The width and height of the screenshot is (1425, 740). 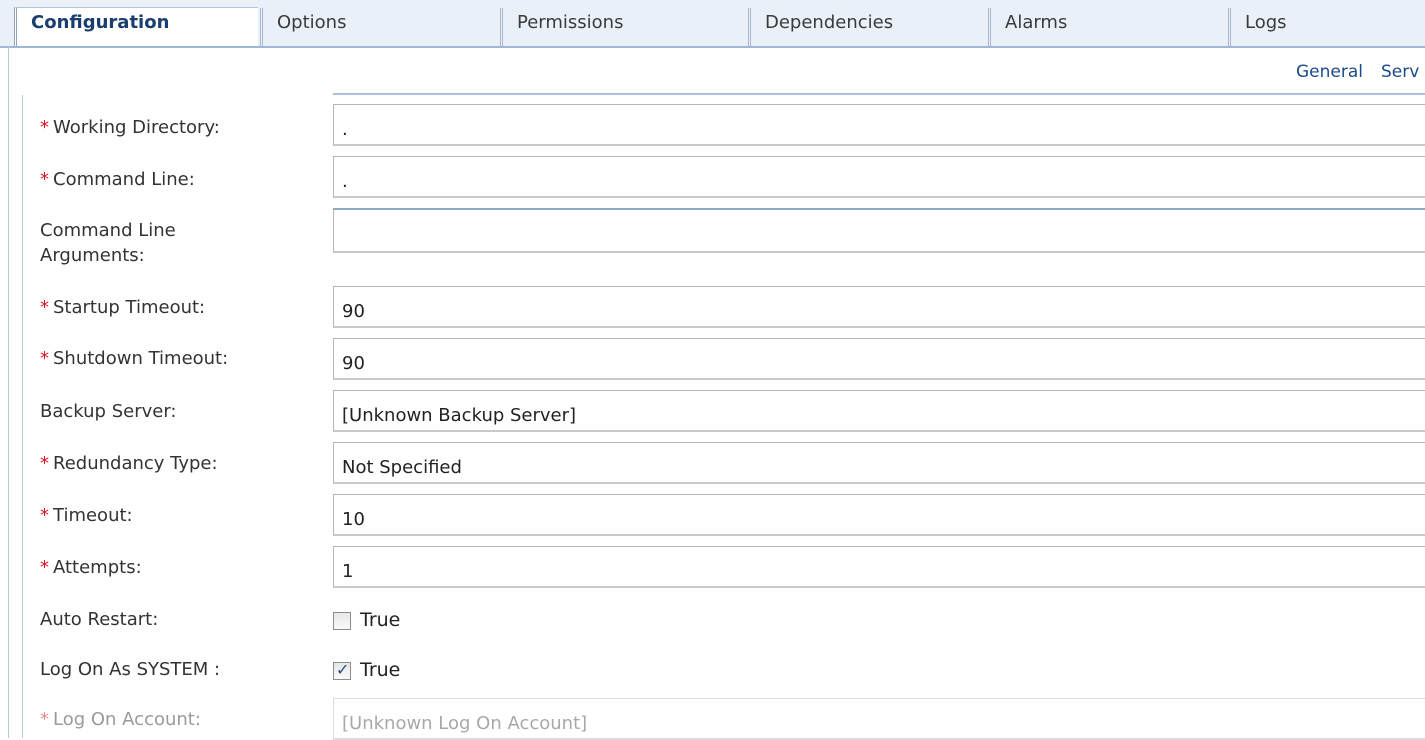 I want to click on startup-timeout-label: * Startup Timeout:, so click(x=175, y=307).